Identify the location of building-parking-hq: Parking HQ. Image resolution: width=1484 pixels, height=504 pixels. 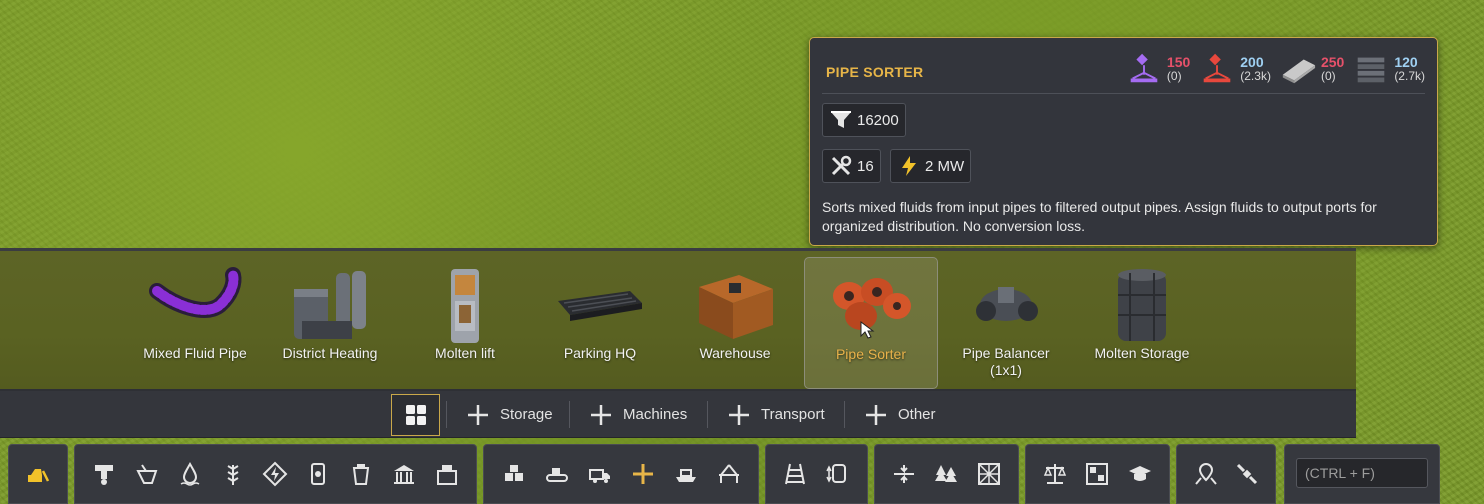
(600, 323).